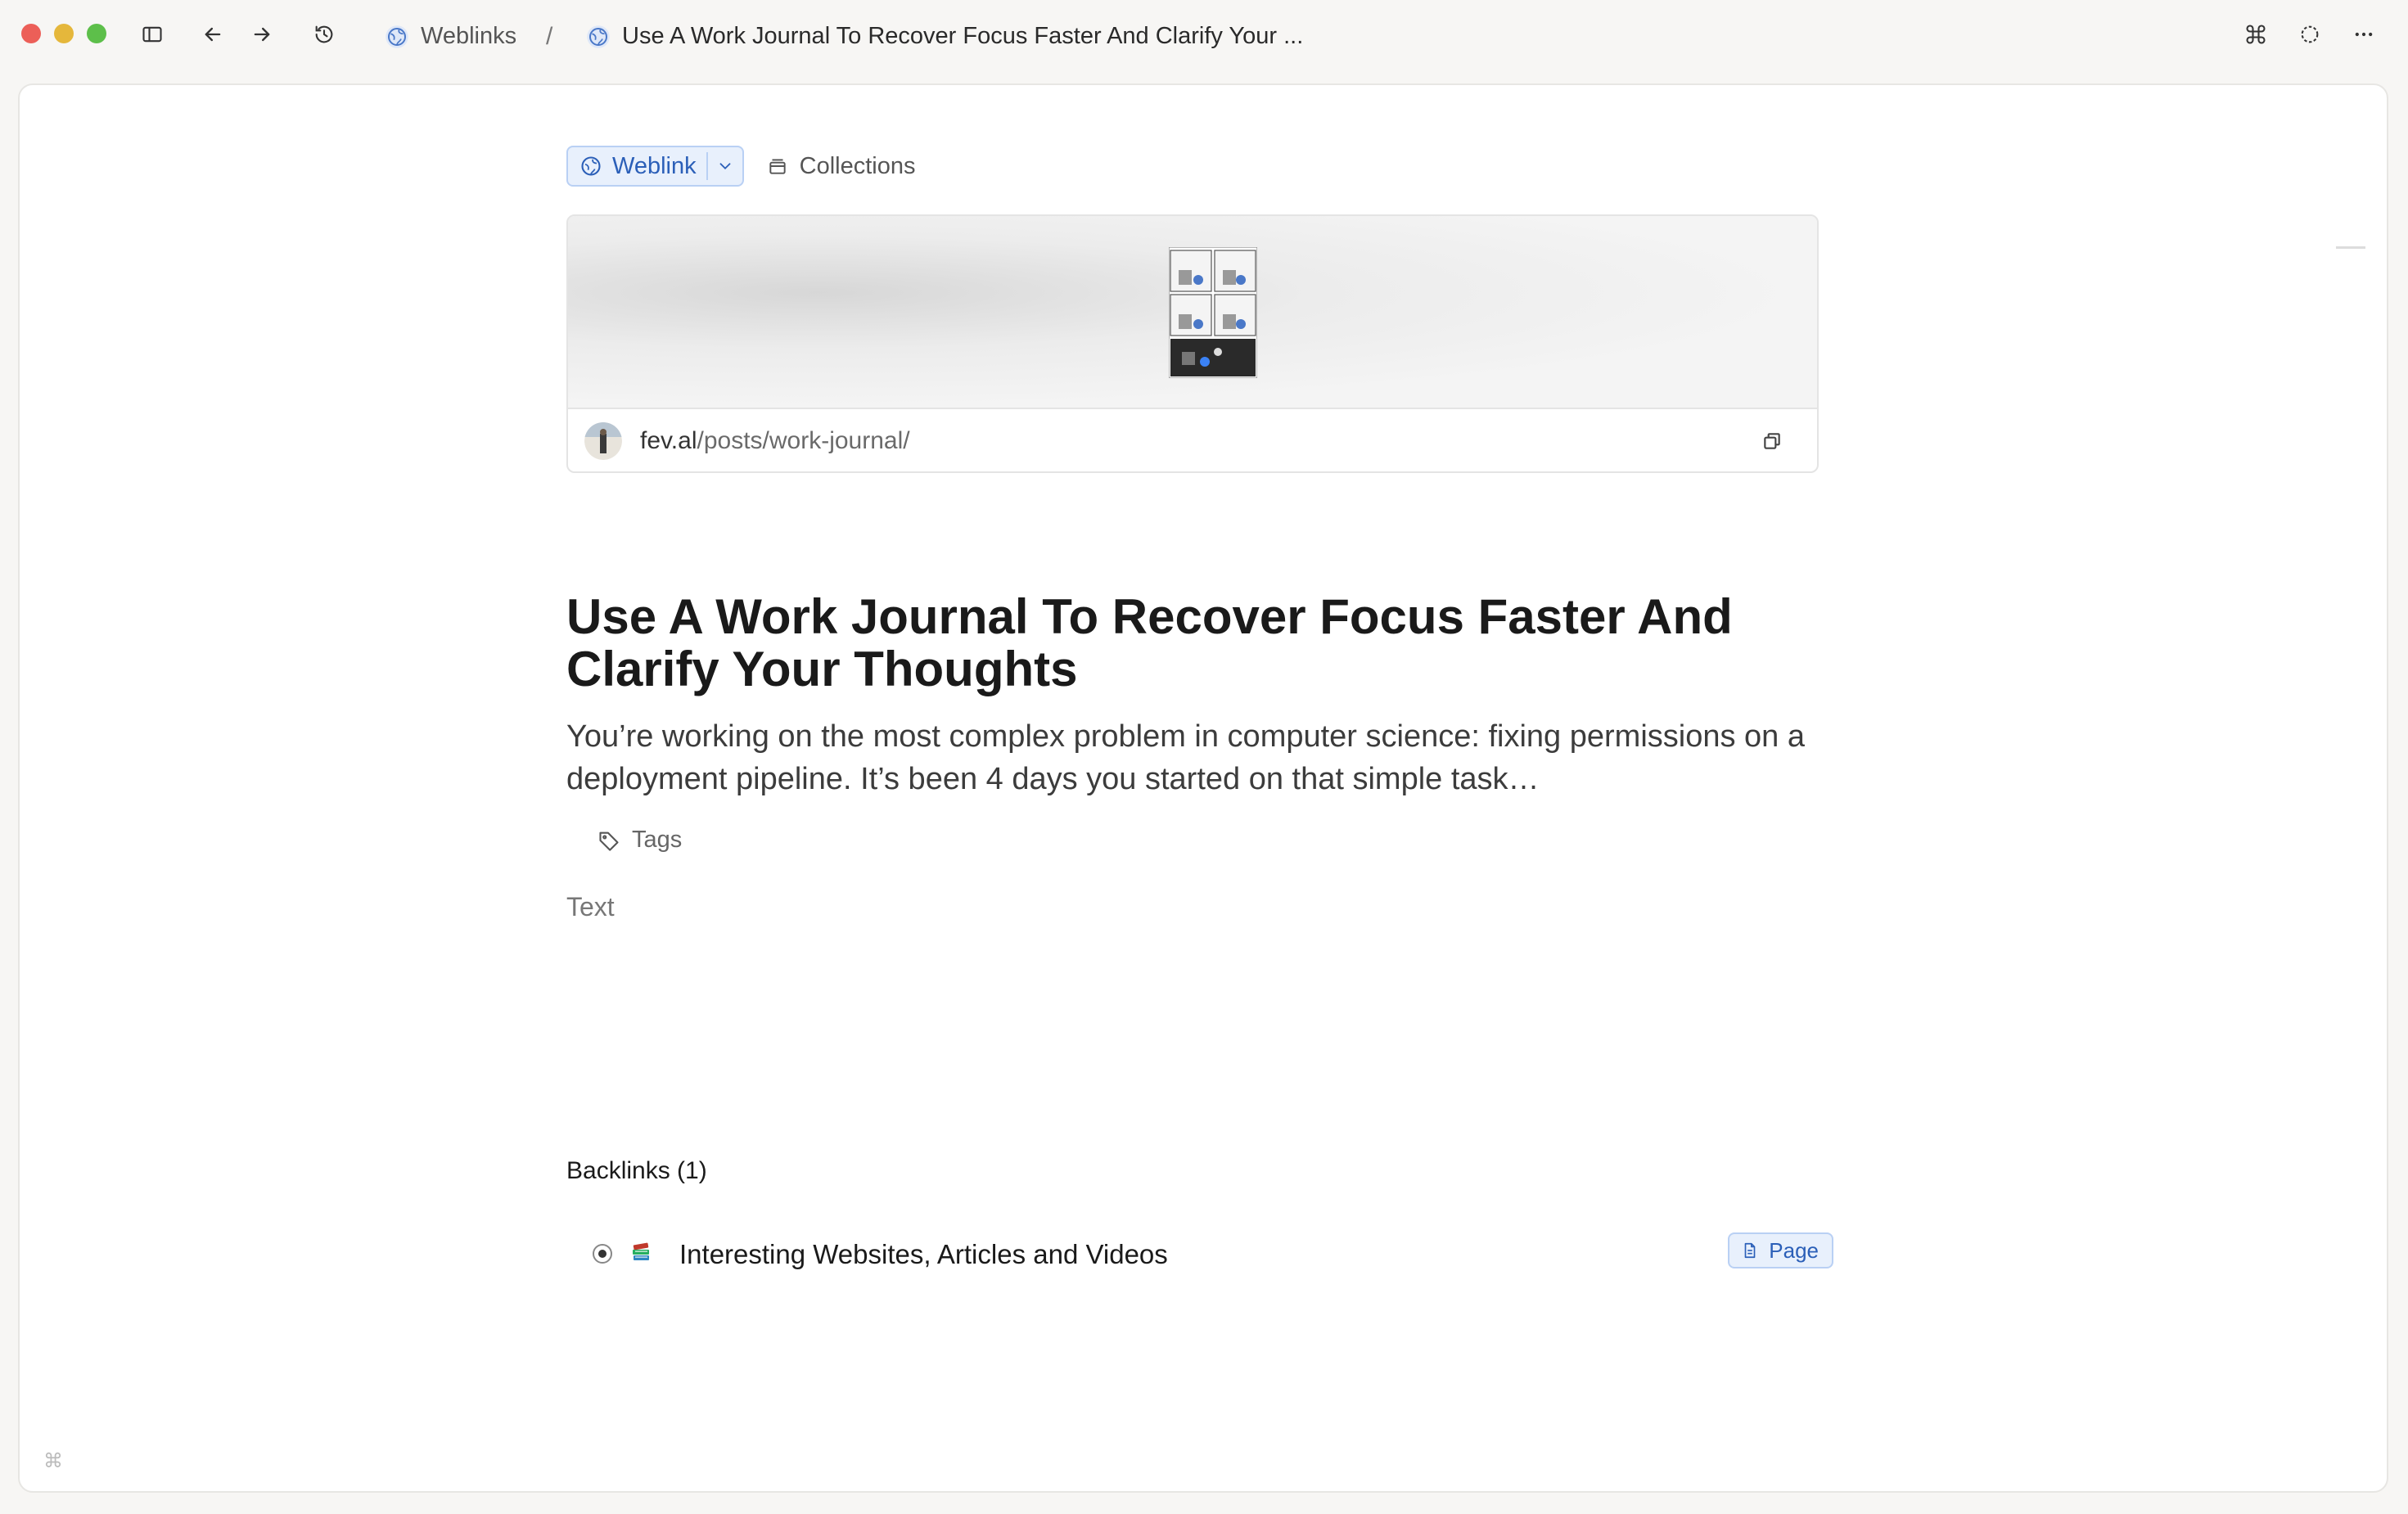 The width and height of the screenshot is (2408, 1514). I want to click on object-type-selector: Weblink, so click(655, 166).